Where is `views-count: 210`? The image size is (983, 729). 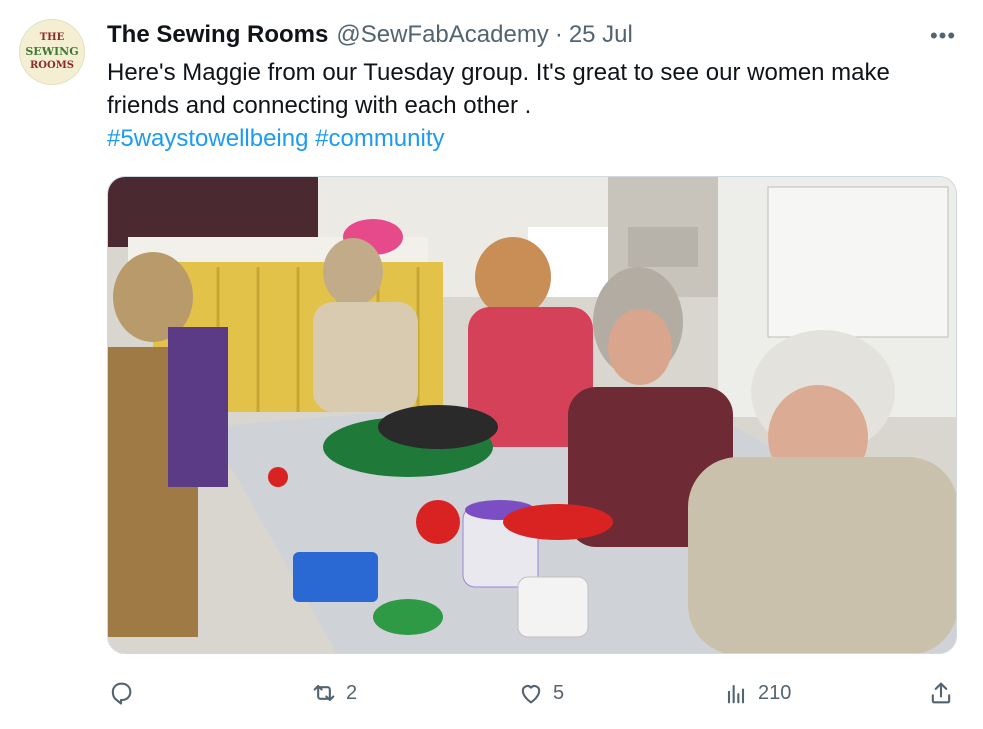
views-count: 210 is located at coordinates (775, 692).